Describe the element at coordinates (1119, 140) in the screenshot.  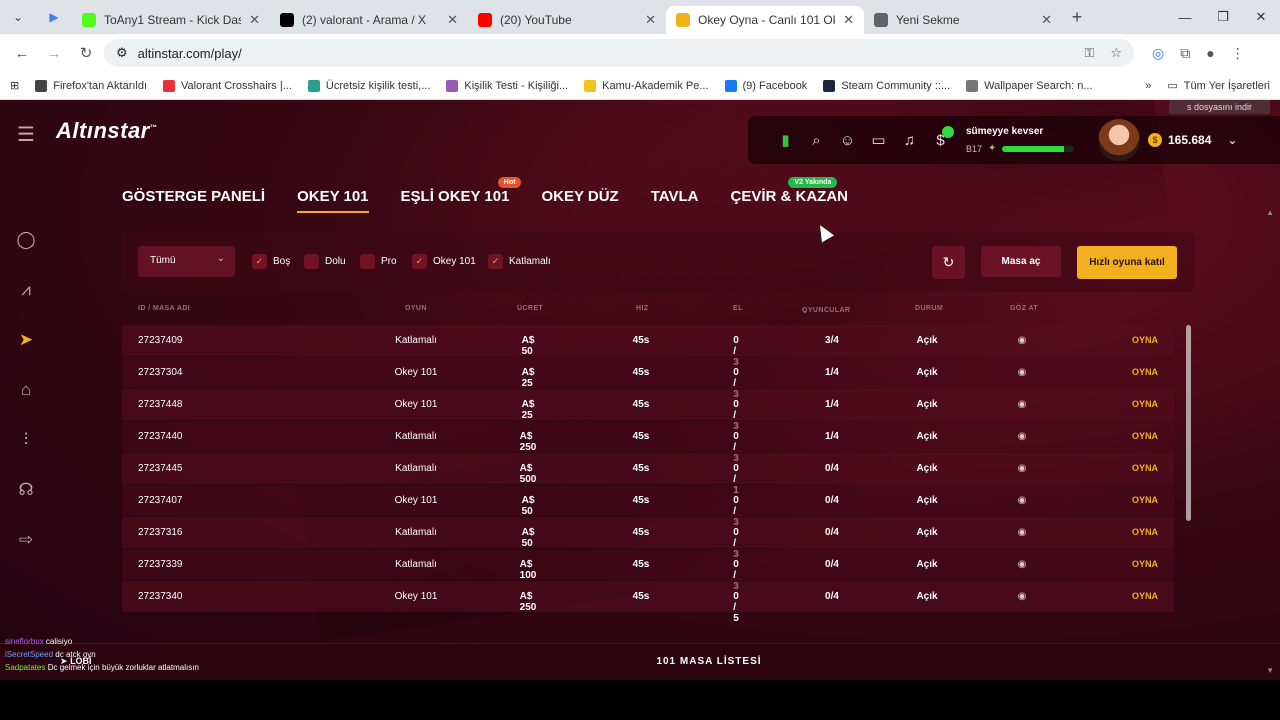
I see `user-avatar` at that location.